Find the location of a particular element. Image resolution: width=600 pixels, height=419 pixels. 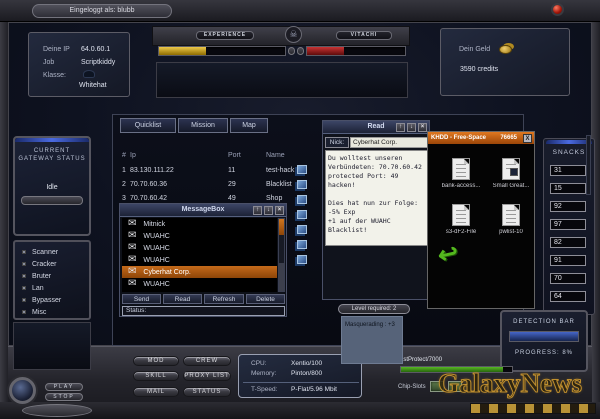

snack-value: 15 is located at coordinates (568, 188).